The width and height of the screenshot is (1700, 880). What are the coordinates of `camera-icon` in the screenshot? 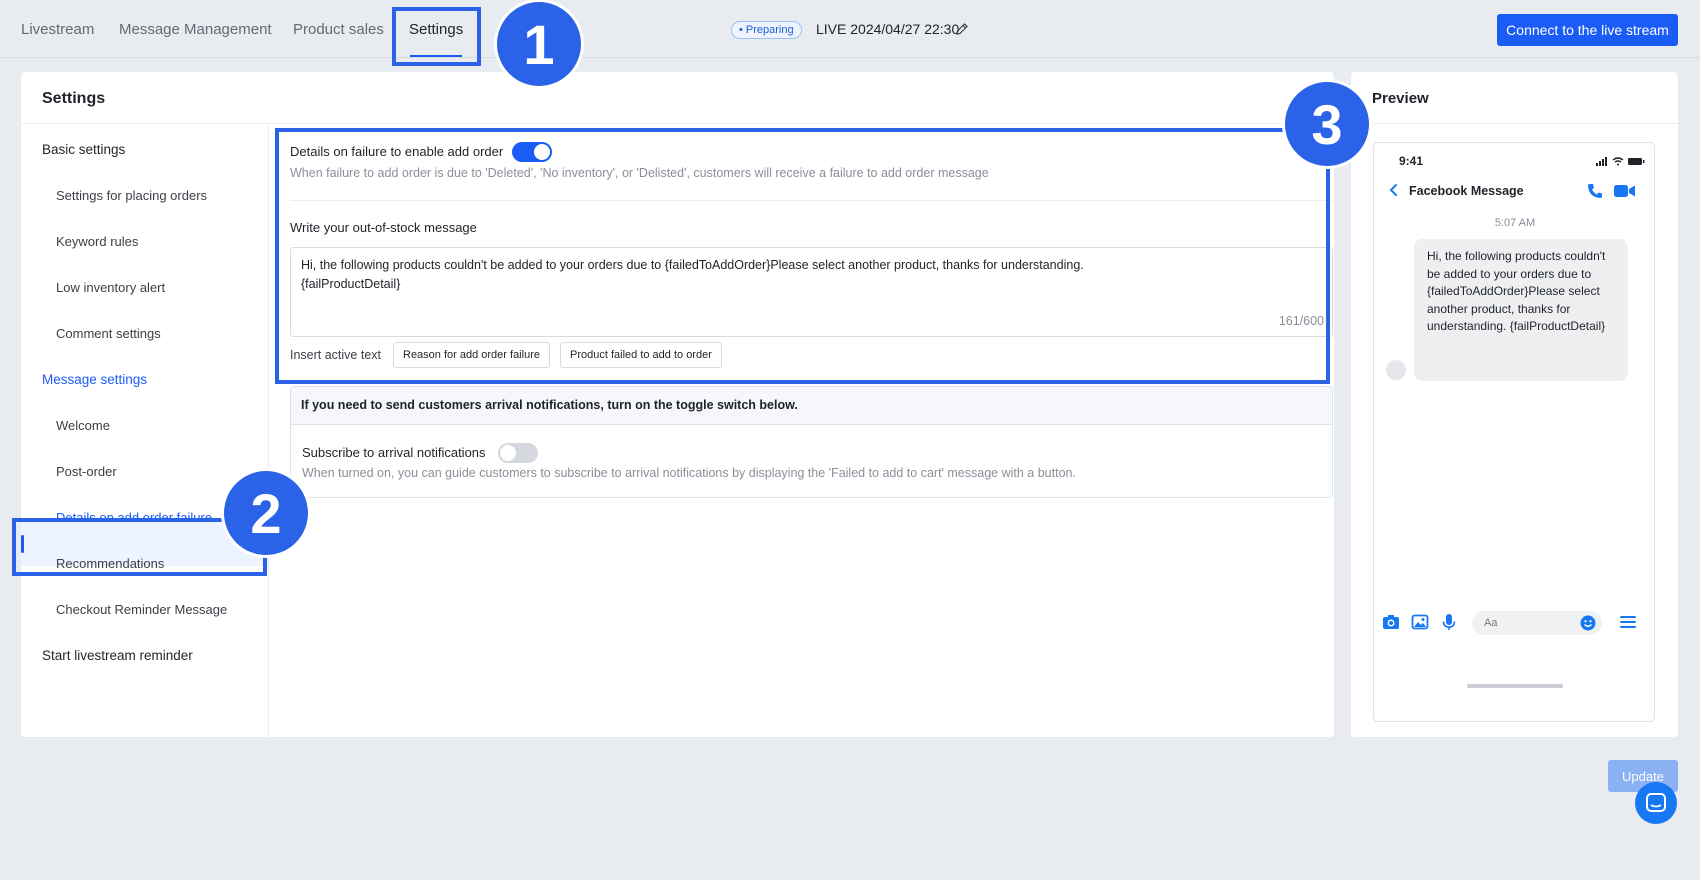 It's located at (1391, 622).